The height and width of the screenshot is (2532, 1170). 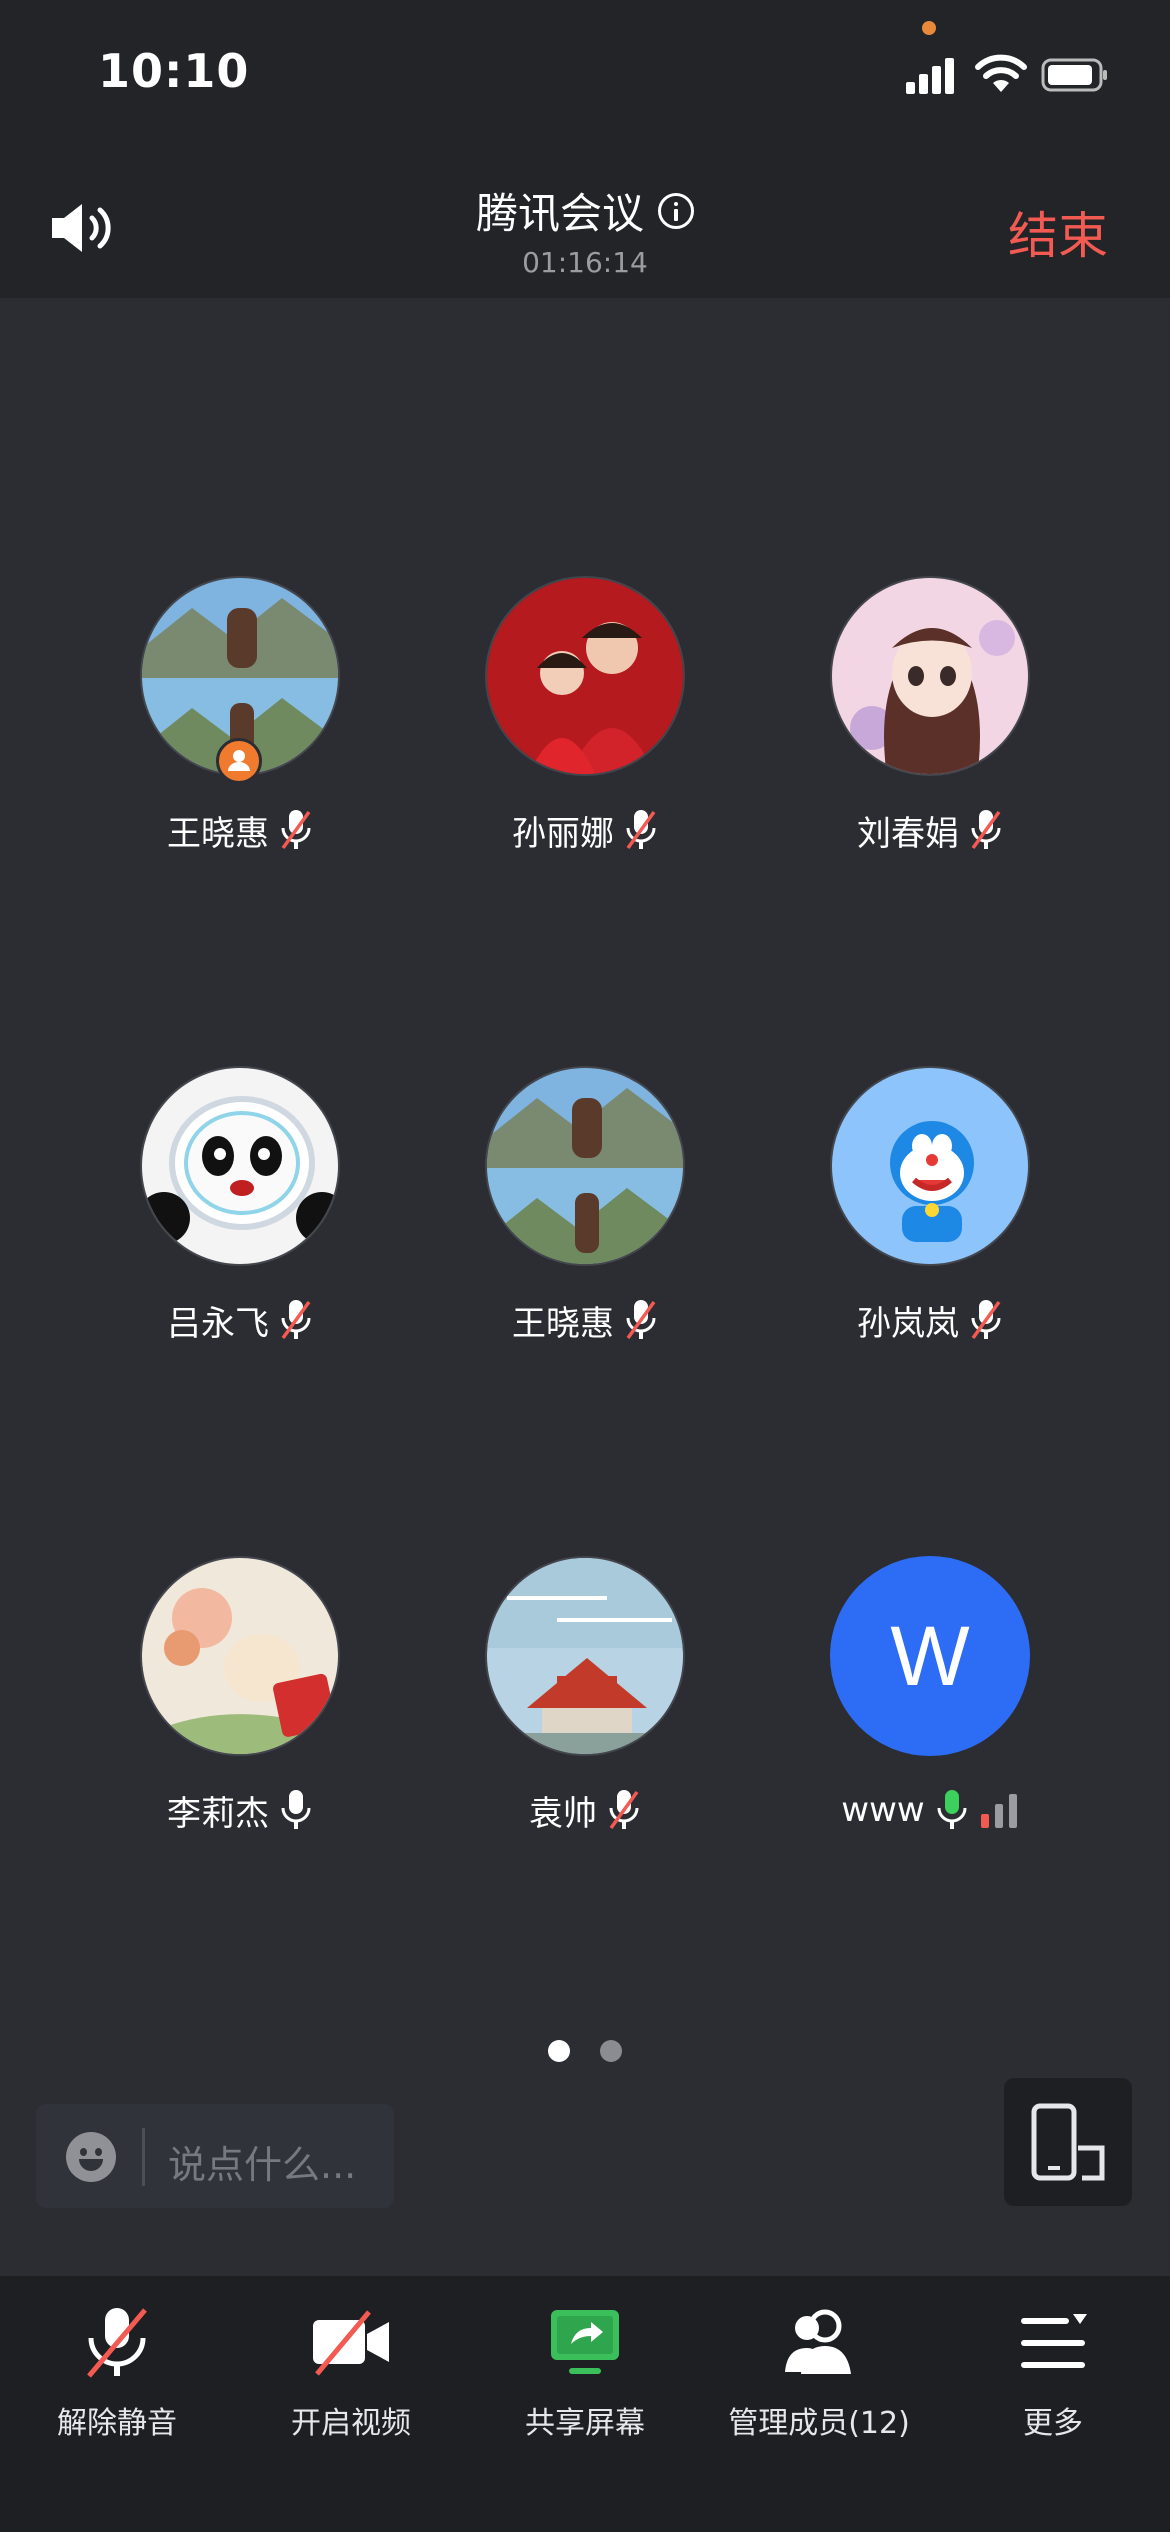 I want to click on participant-name-row: 孙丽娜, so click(x=585, y=830).